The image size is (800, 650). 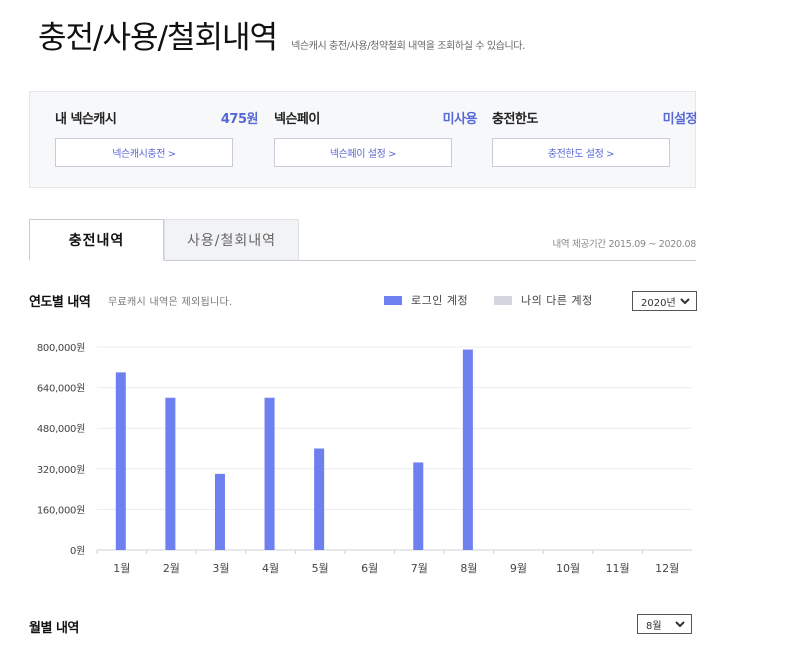 I want to click on yearly-note: 무료캐시 내역은 제외됩니다., so click(x=170, y=302).